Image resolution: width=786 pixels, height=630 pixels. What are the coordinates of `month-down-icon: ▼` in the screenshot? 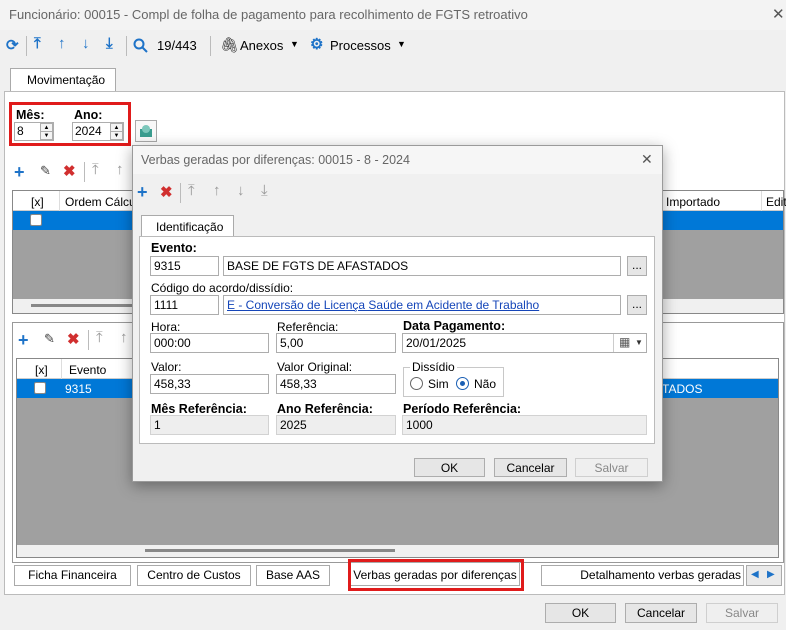 It's located at (46, 135).